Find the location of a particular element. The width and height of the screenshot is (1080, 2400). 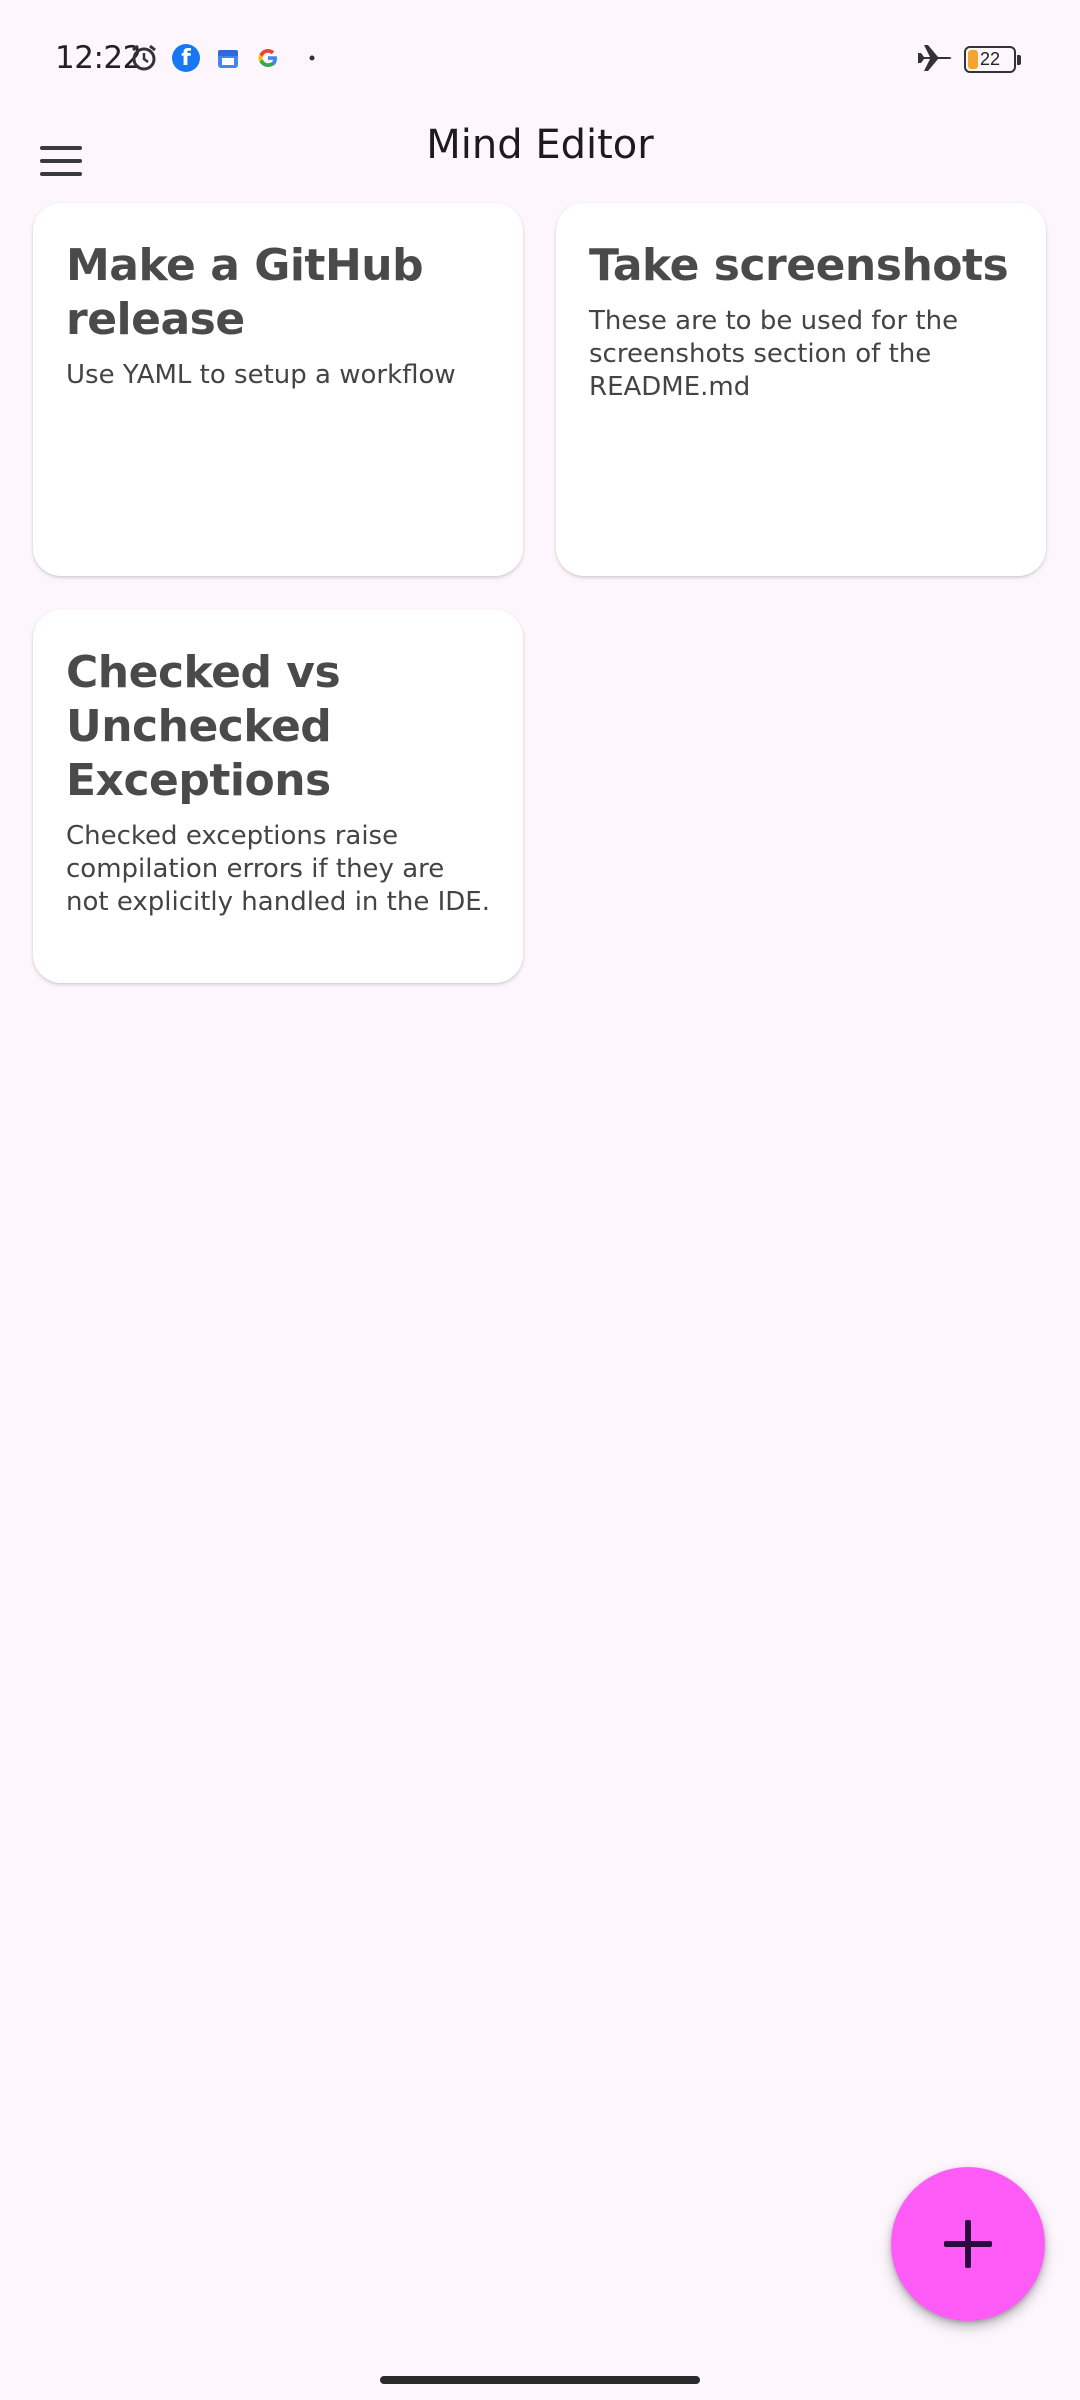

note-title: Make a GitHub release is located at coordinates (245, 292).